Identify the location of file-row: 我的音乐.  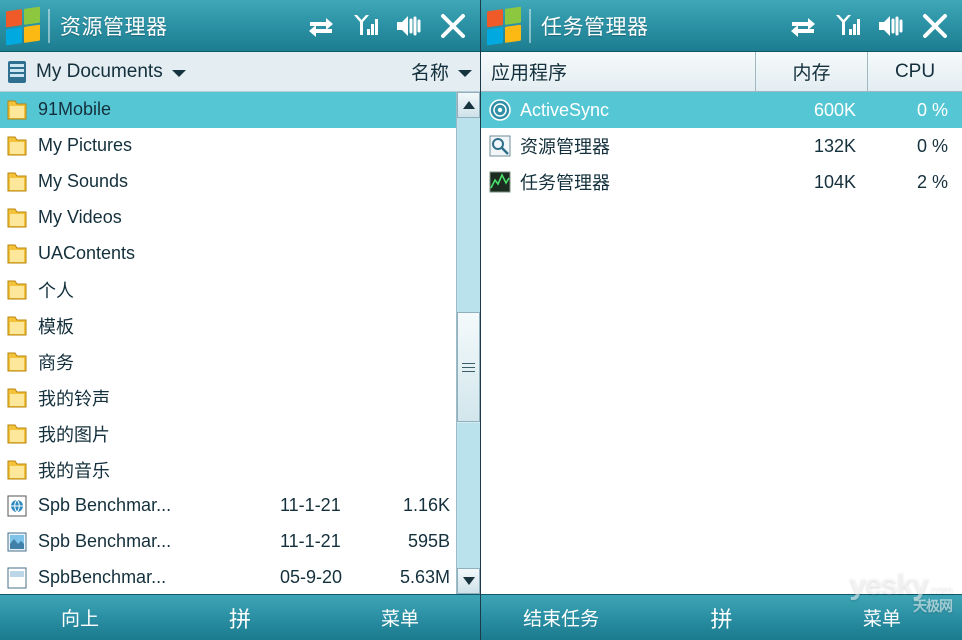
(228, 470).